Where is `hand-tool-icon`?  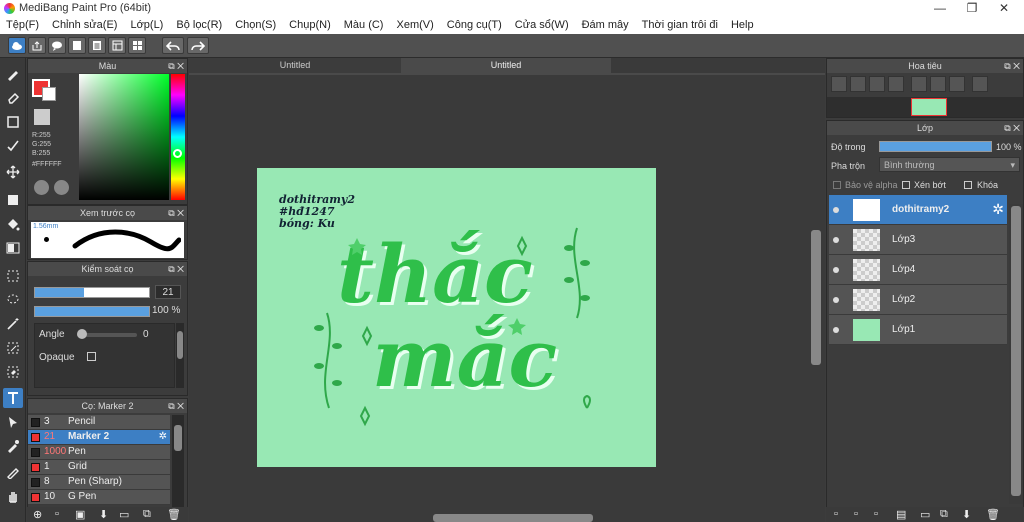 hand-tool-icon is located at coordinates (13, 496).